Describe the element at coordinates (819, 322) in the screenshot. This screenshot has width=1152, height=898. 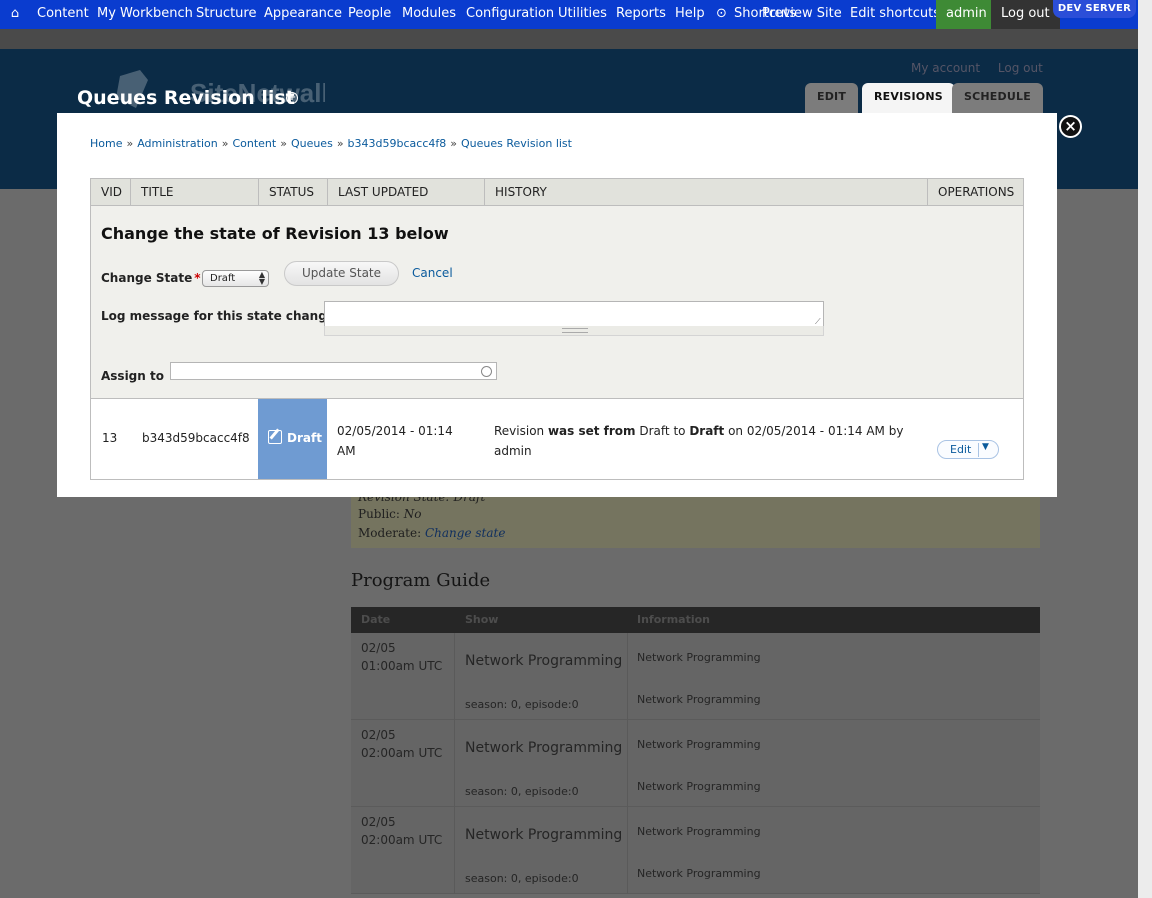
I see `resize-corner-icon: ⟋` at that location.